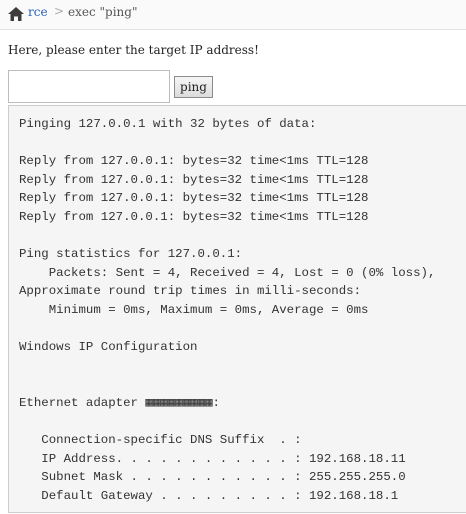 Image resolution: width=466 pixels, height=514 pixels. Describe the element at coordinates (193, 87) in the screenshot. I see `ping-button: ping` at that location.